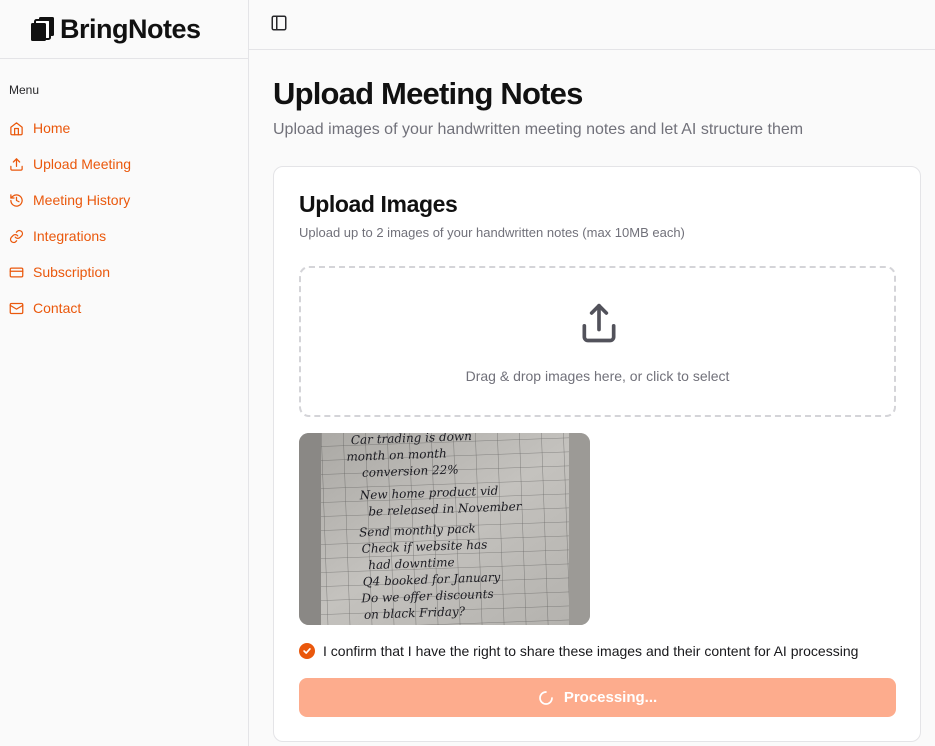 The width and height of the screenshot is (935, 746). What do you see at coordinates (307, 651) in the screenshot?
I see `checkbox-checked-icon` at bounding box center [307, 651].